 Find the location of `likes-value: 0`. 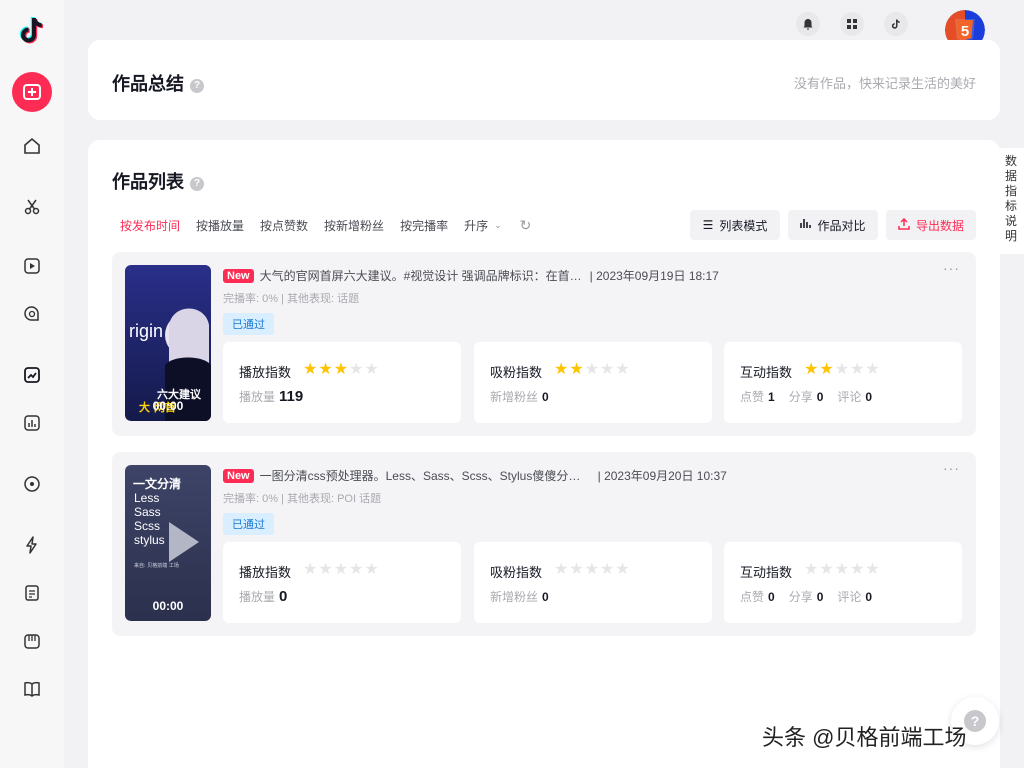

likes-value: 0 is located at coordinates (771, 597).